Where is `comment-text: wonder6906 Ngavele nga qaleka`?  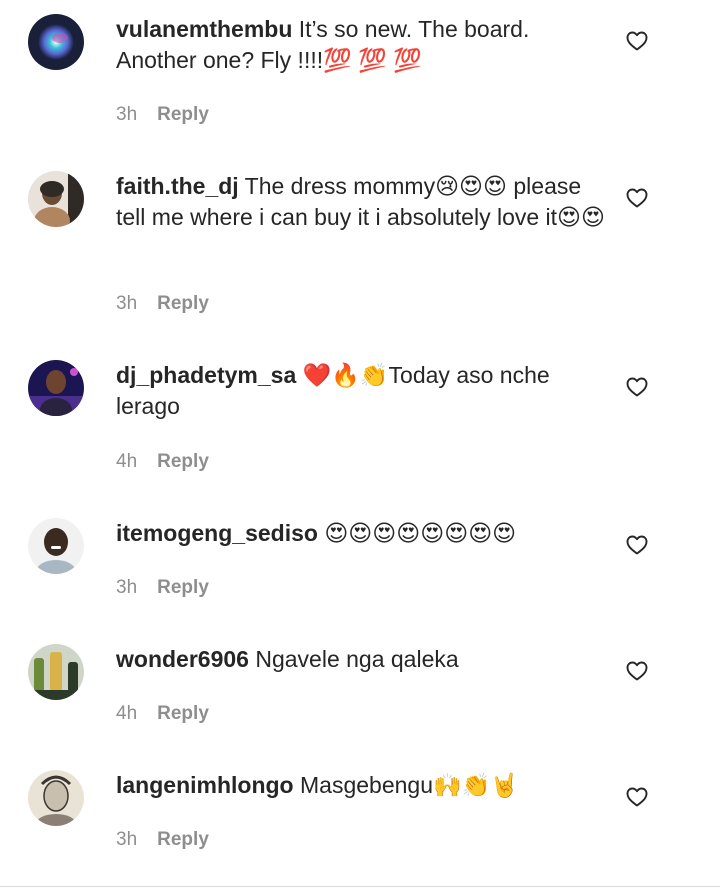
comment-text: wonder6906 Ngavele nga qaleka is located at coordinates (361, 659).